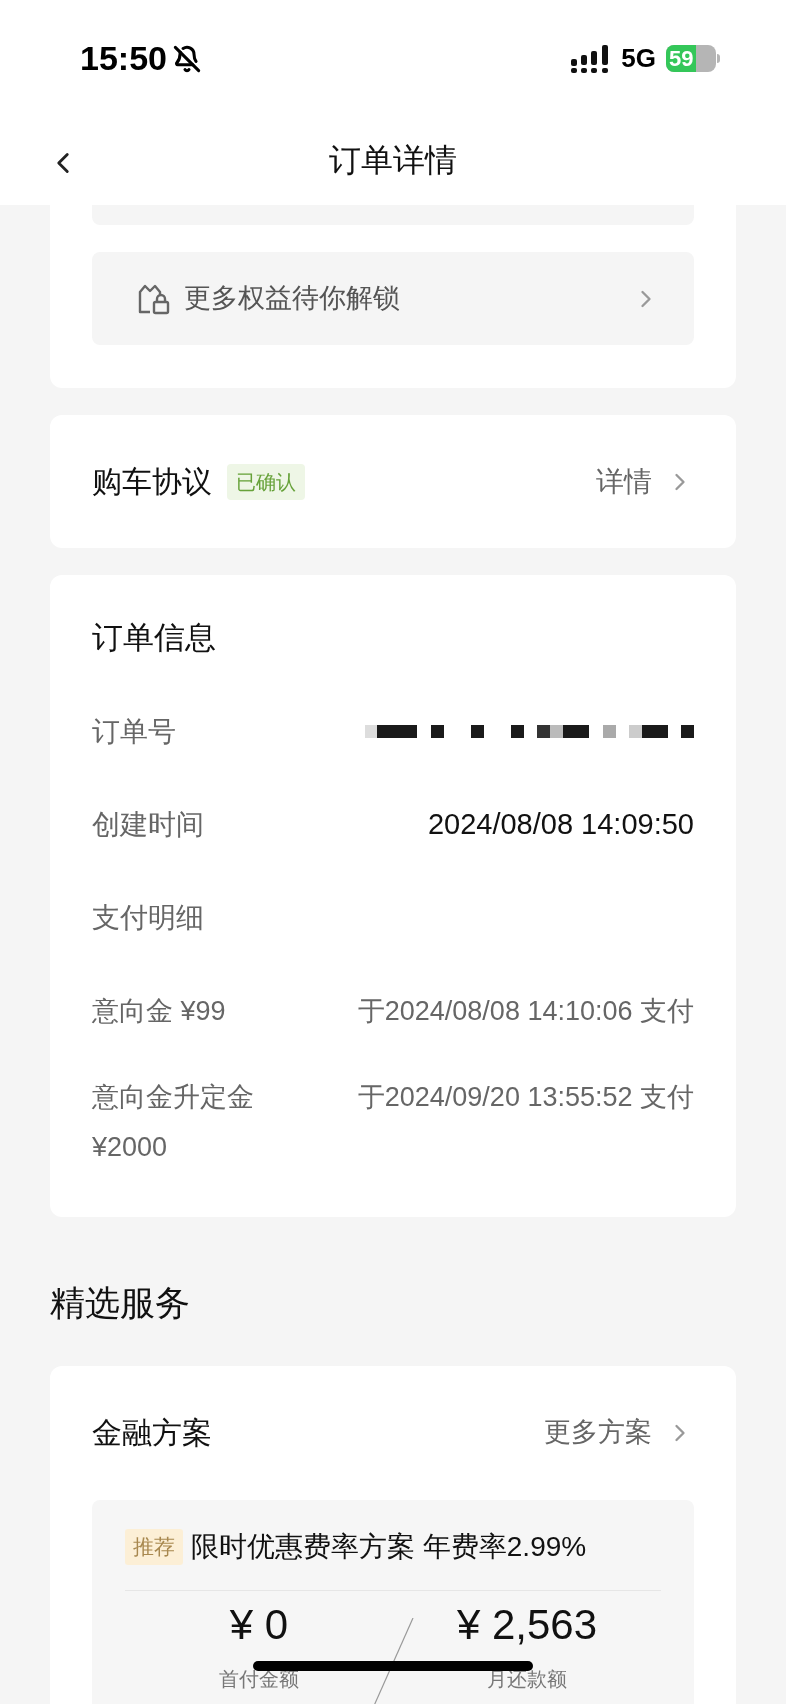  I want to click on row-value: 2024/08/08 14:09:50, so click(560, 824).